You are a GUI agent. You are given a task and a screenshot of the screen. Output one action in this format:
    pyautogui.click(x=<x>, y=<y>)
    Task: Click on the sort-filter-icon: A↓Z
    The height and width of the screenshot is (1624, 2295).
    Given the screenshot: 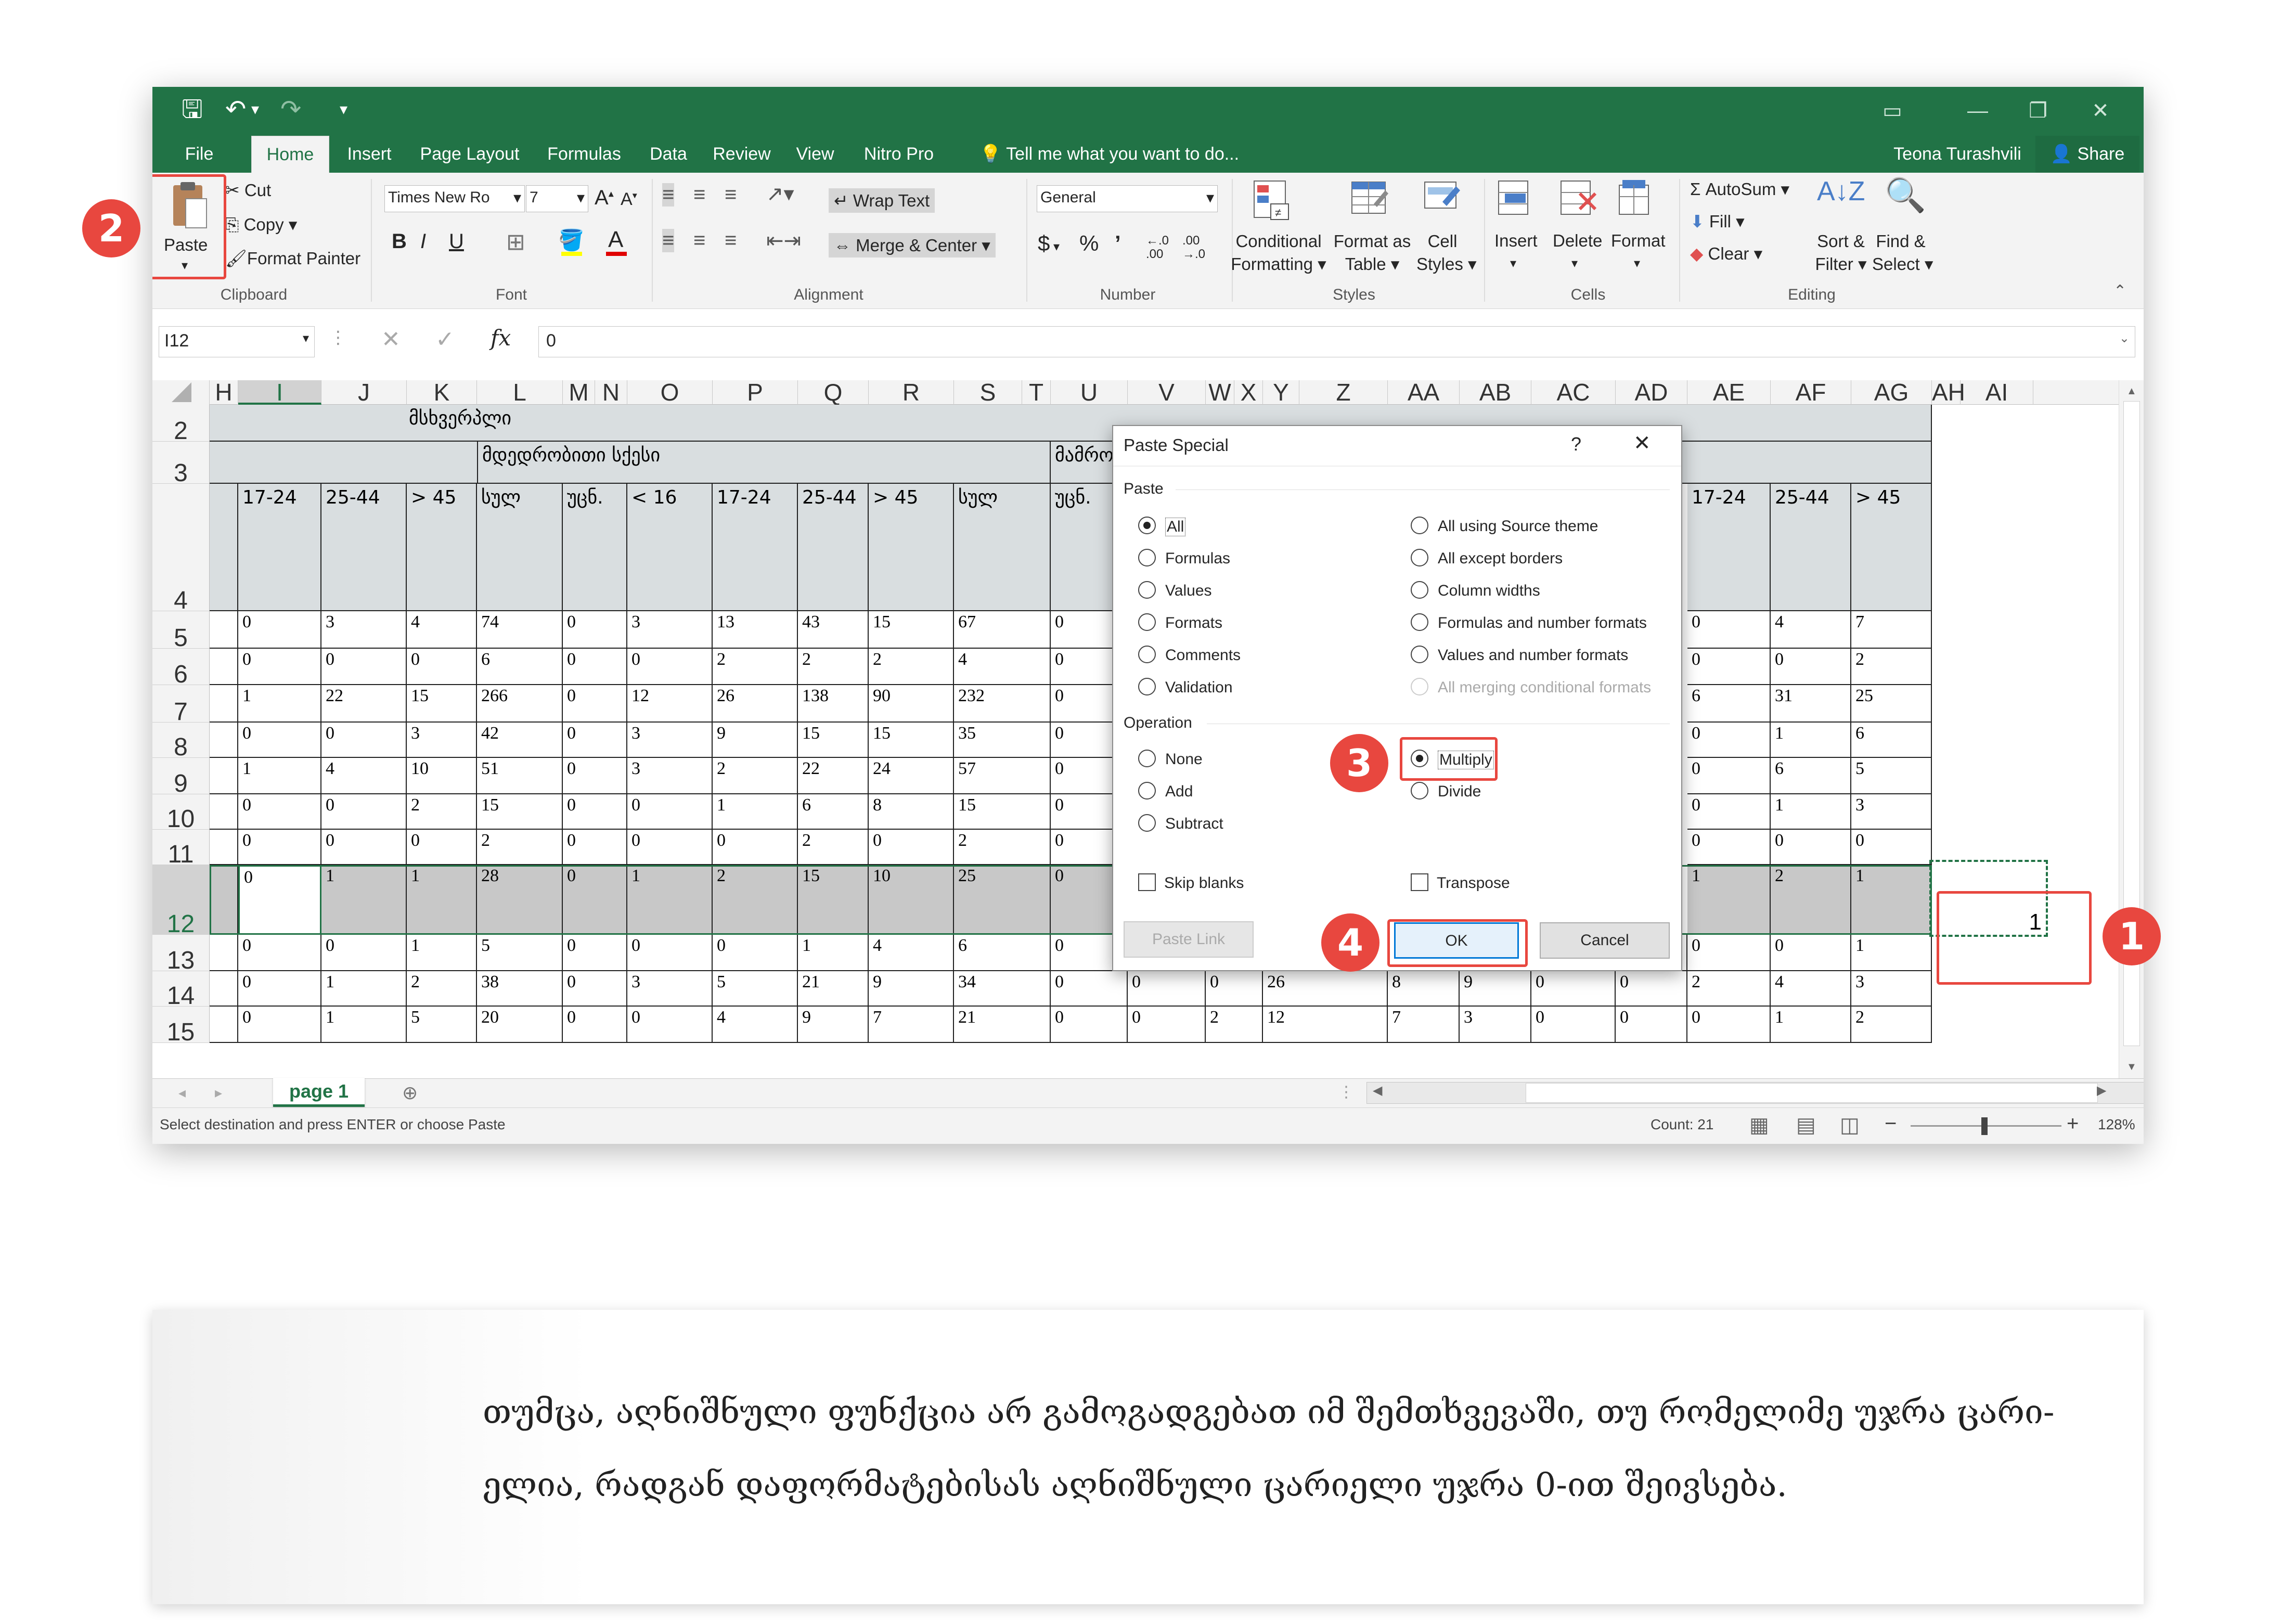 What is the action you would take?
    pyautogui.click(x=1841, y=191)
    